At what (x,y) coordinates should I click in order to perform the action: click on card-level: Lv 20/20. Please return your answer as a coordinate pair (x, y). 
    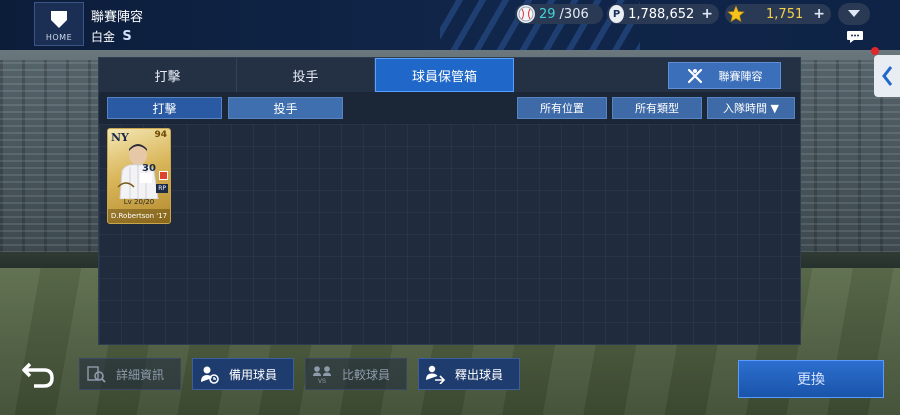
    Looking at the image, I should click on (139, 202).